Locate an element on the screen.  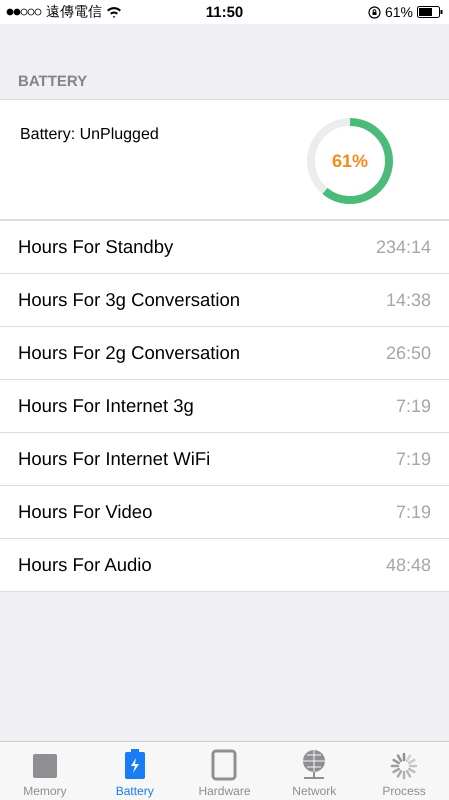
row-label: Hours For Audio is located at coordinates (85, 565).